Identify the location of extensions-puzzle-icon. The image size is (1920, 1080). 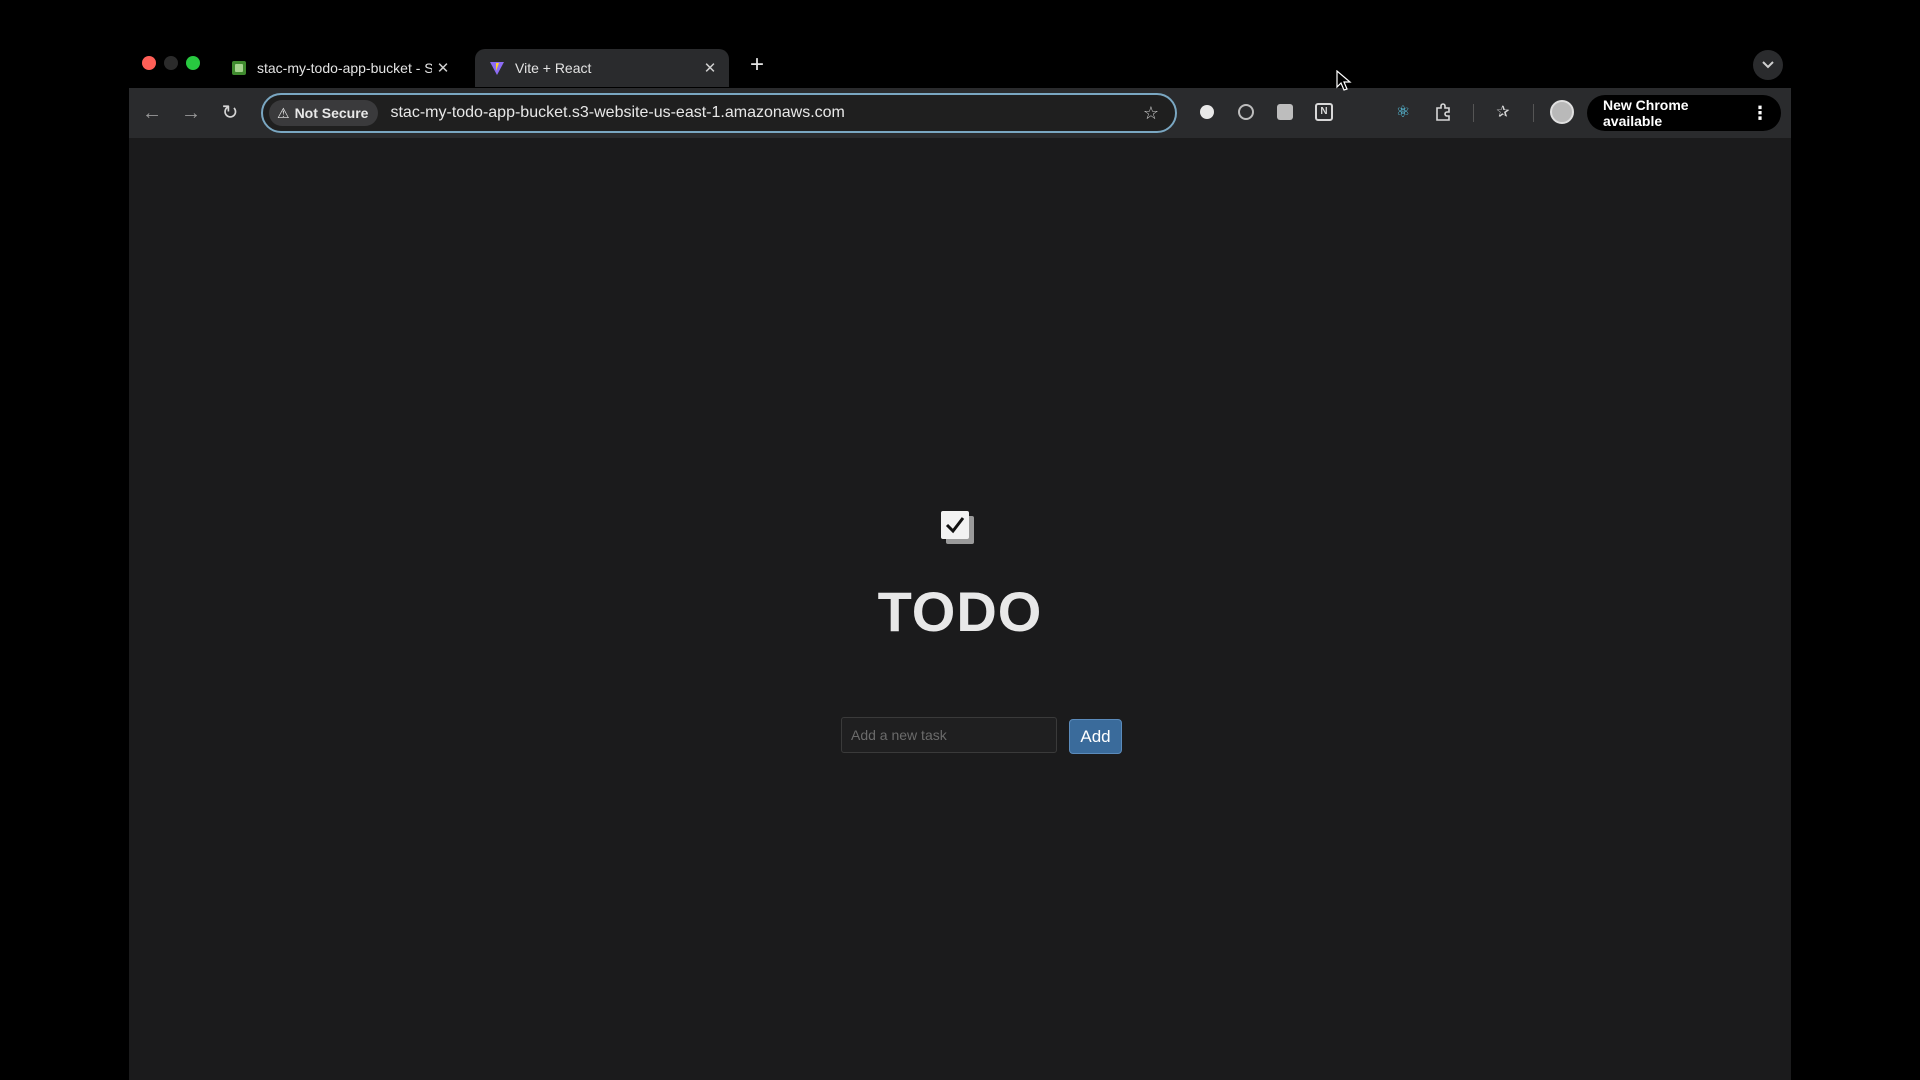
(1443, 112).